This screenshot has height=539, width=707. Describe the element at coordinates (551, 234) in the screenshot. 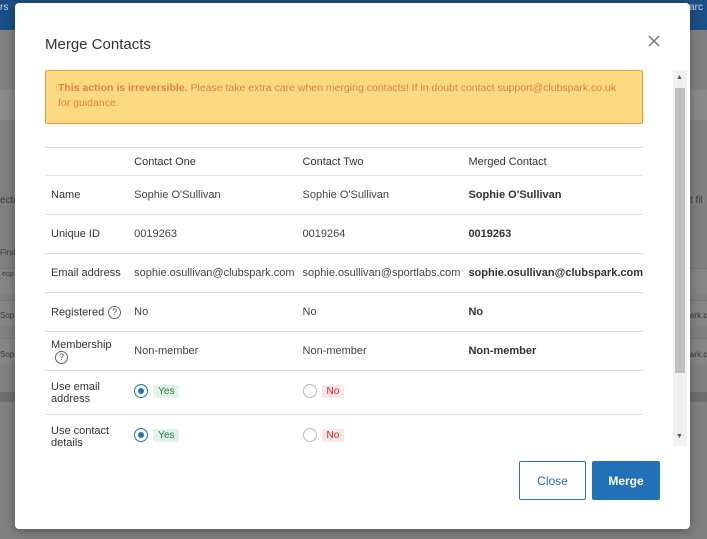

I see `merged-value: 0019263` at that location.